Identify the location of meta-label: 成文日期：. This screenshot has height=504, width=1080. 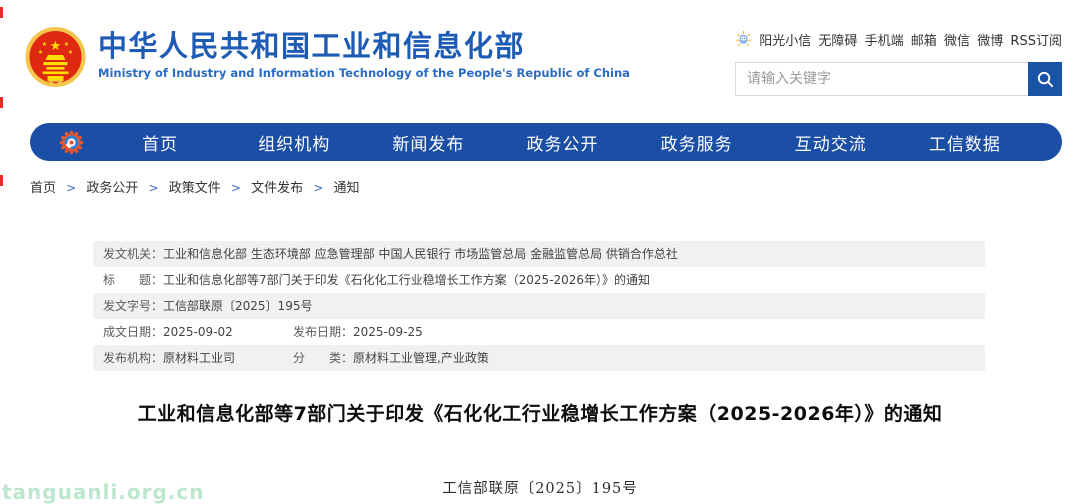
(133, 332).